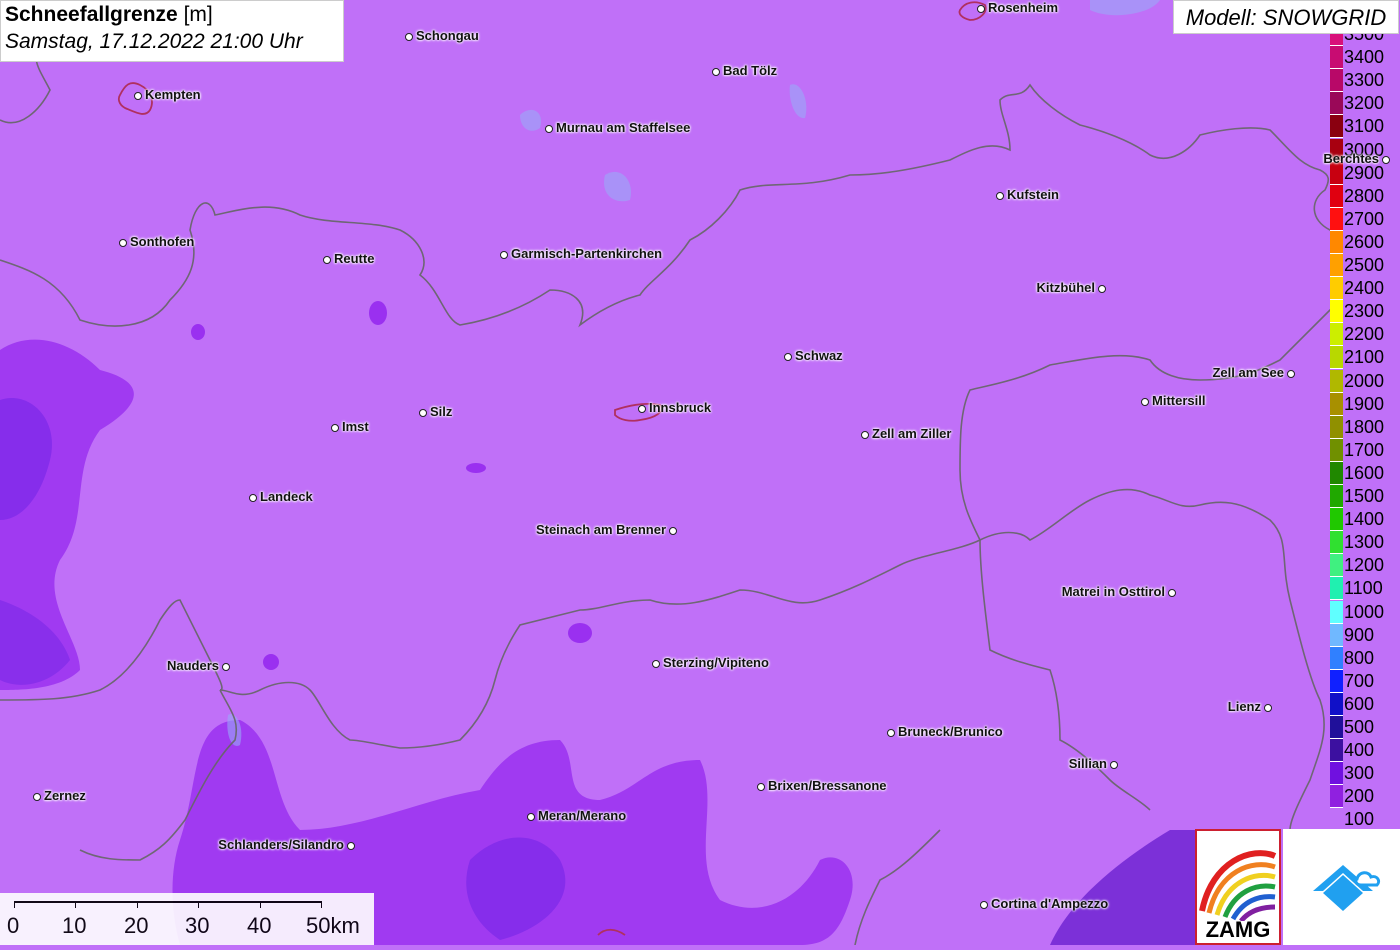 Image resolution: width=1400 pixels, height=950 pixels. Describe the element at coordinates (1365, 496) in the screenshot. I see `legend-row: 1500` at that location.